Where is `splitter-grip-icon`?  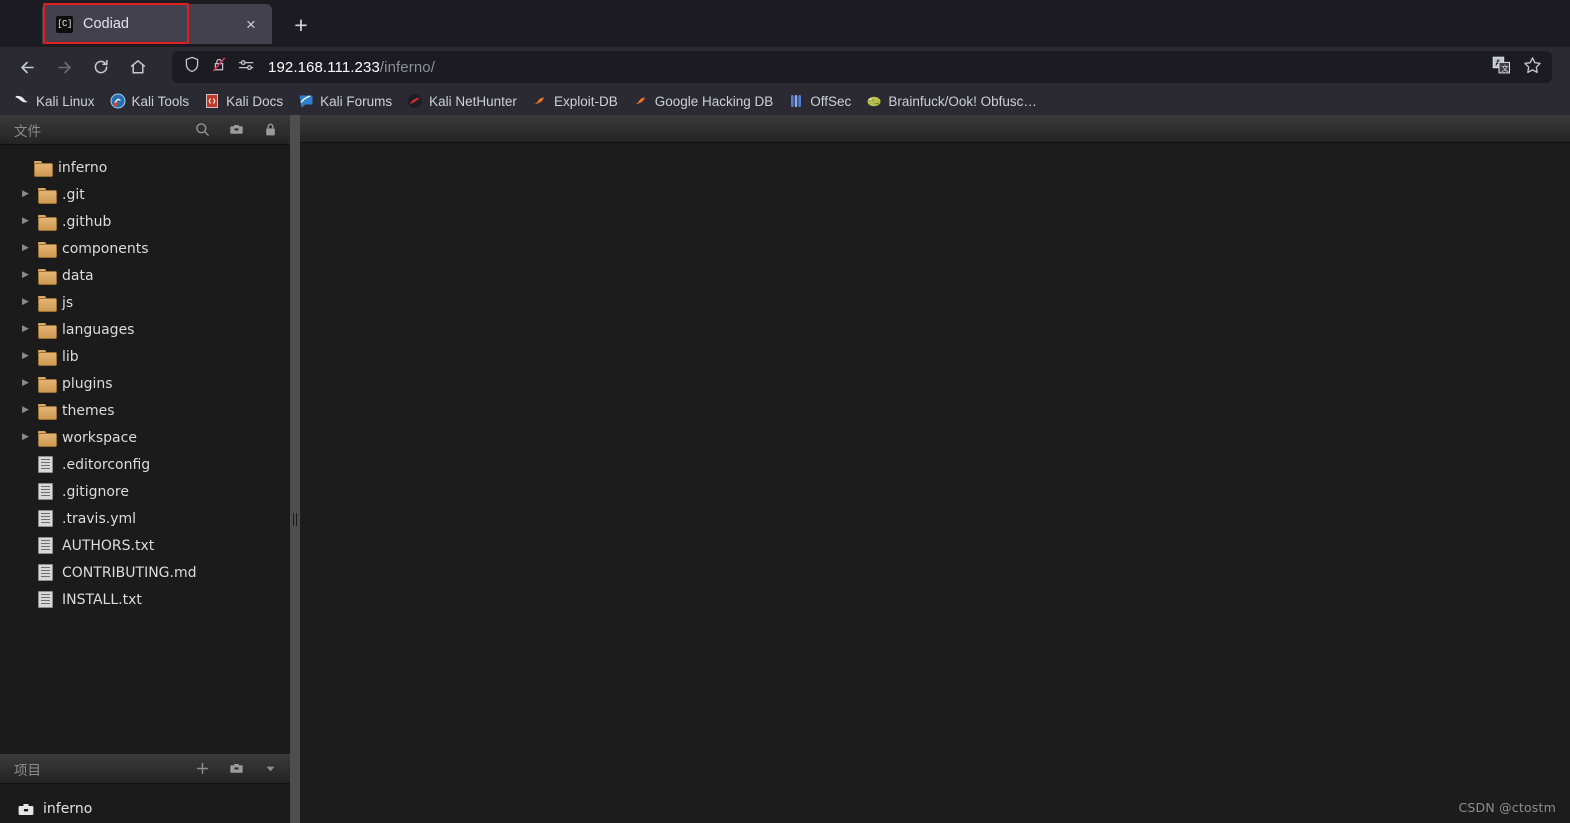
splitter-grip-icon is located at coordinates (295, 519).